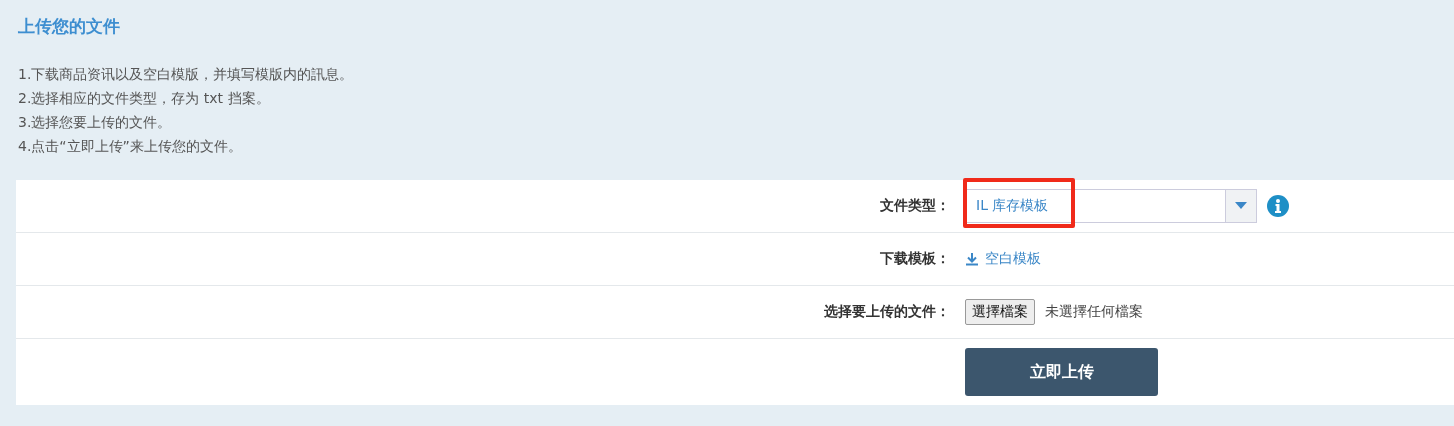 Image resolution: width=1454 pixels, height=426 pixels. Describe the element at coordinates (1061, 372) in the screenshot. I see `upload-button: 立即上传` at that location.